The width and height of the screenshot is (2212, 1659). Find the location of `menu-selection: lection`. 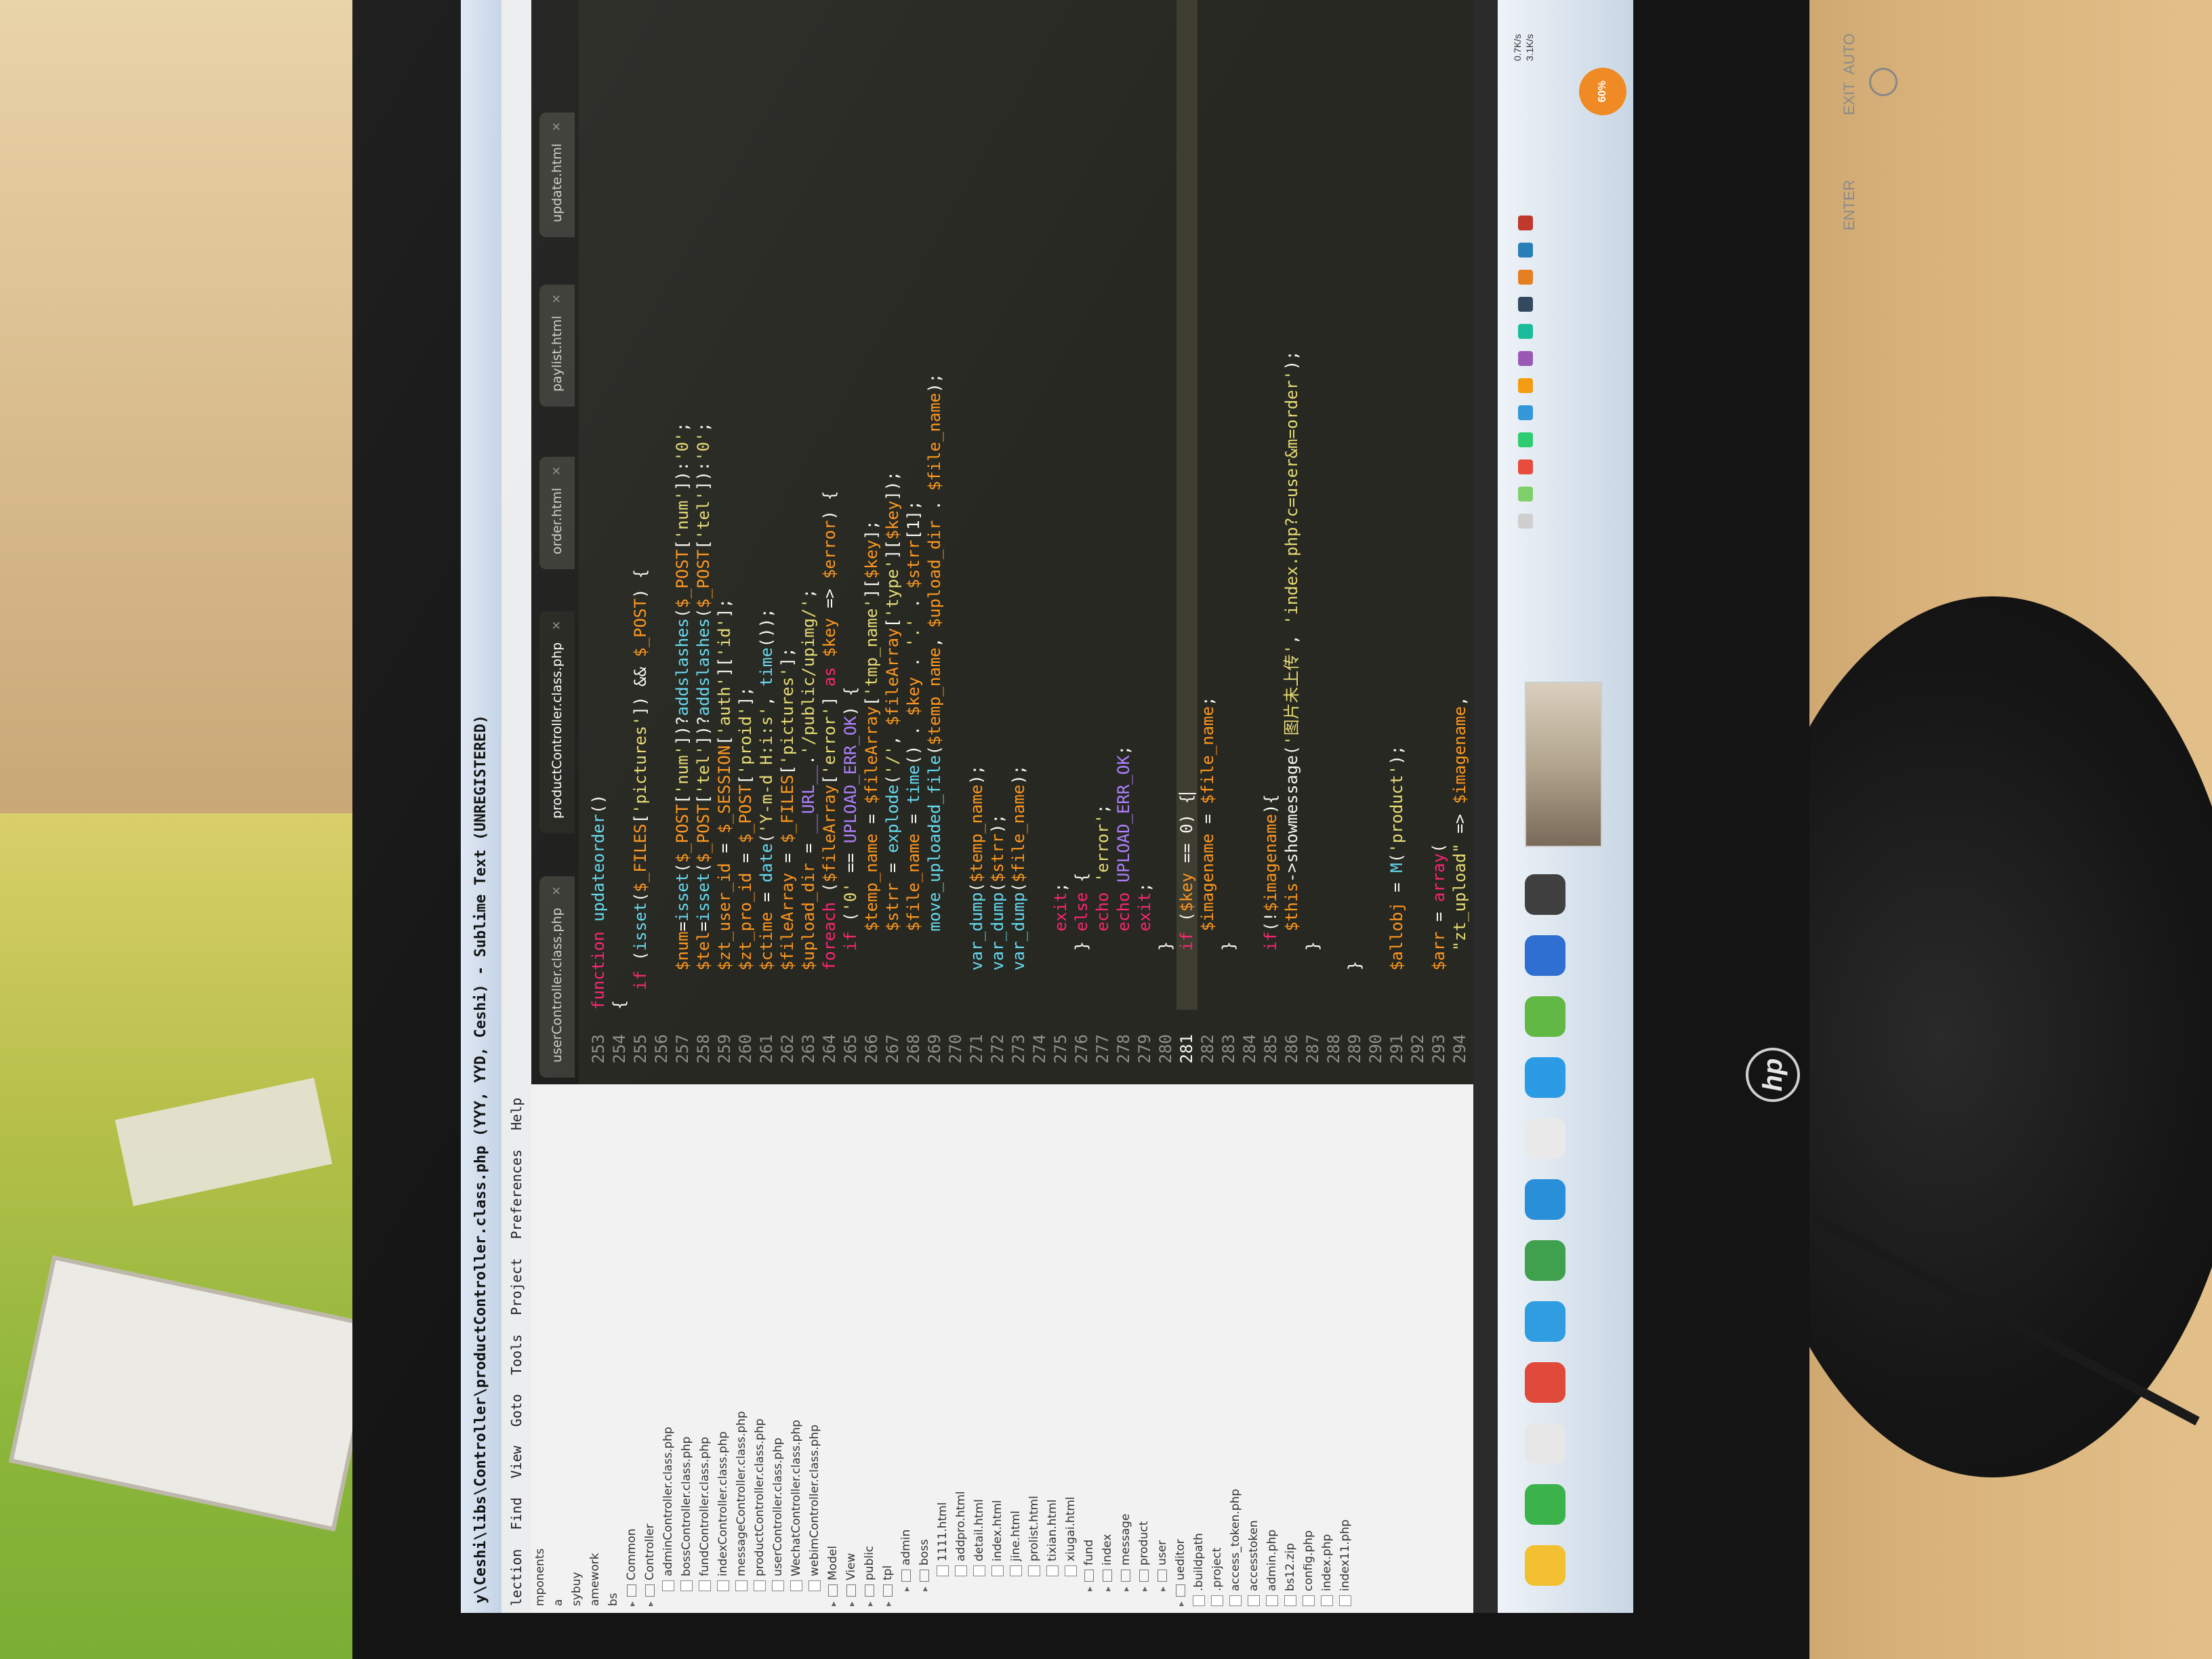

menu-selection: lection is located at coordinates (516, 1577).